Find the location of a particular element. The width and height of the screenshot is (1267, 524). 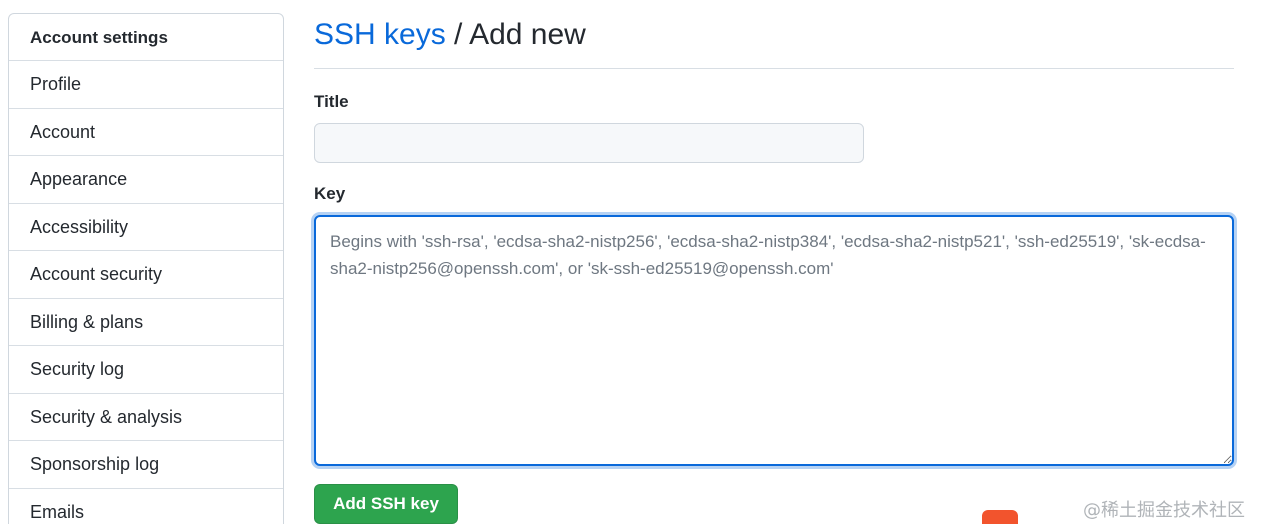

key-label: Key is located at coordinates (330, 193).